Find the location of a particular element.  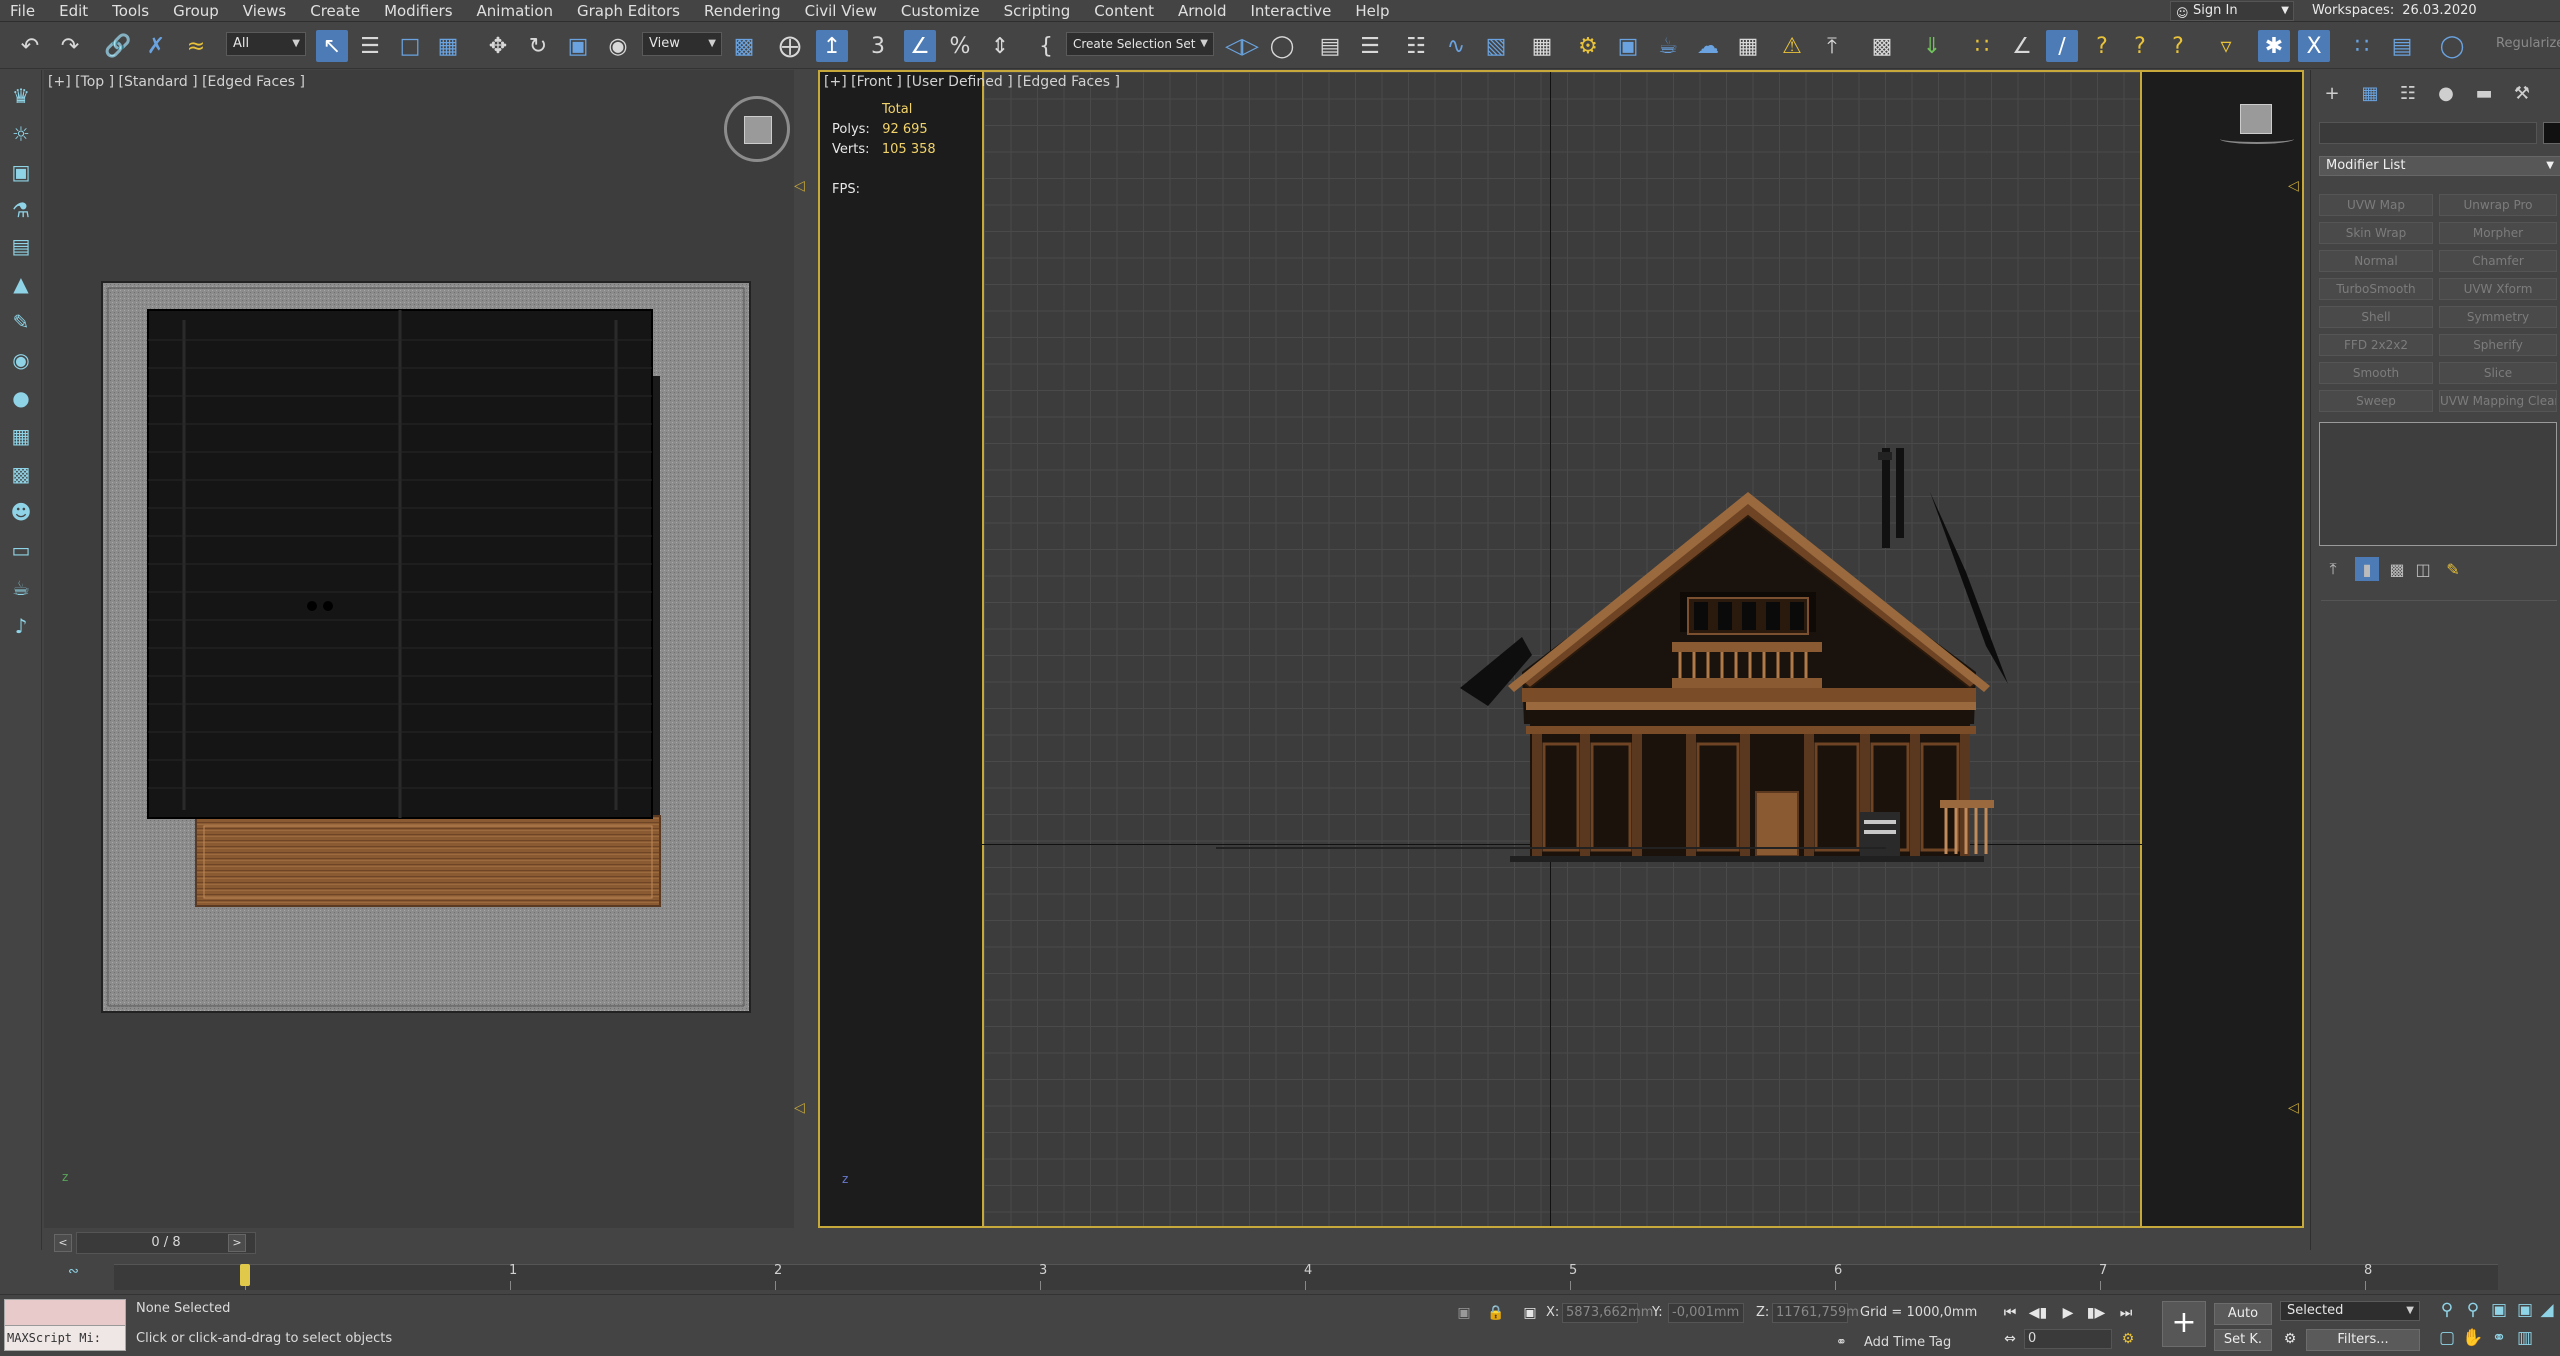

lightbulb-icon: ♛ is located at coordinates (21, 96).